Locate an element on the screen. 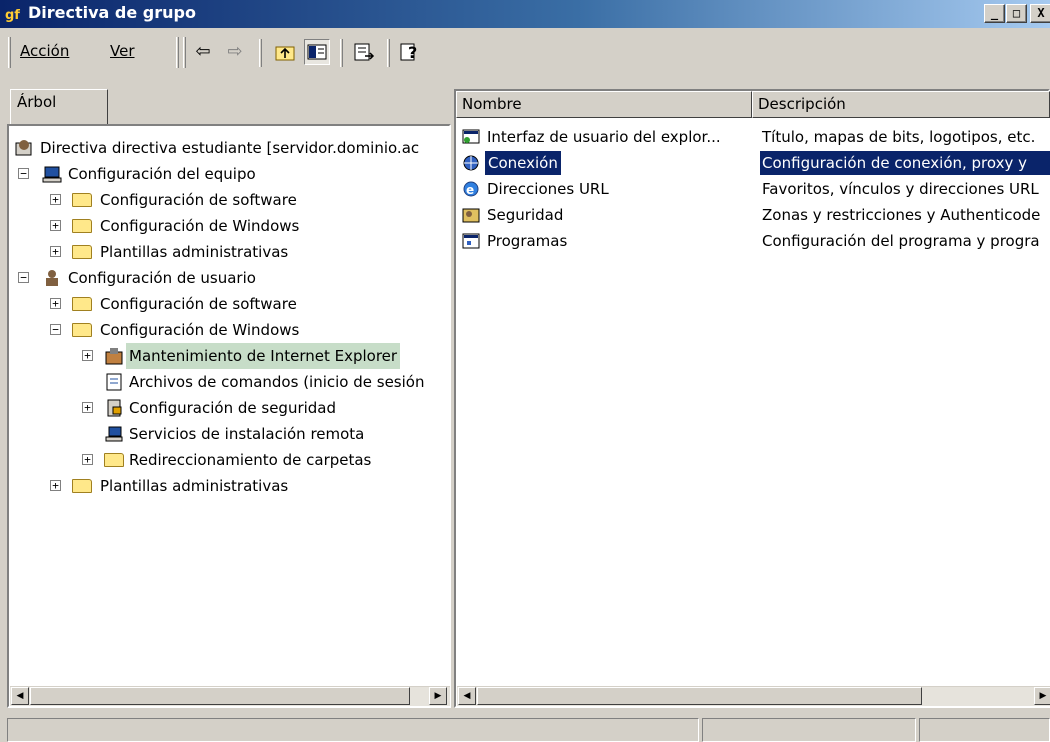 Image resolution: width=1050 pixels, height=742 pixels. minimize-button: _ is located at coordinates (994, 13).